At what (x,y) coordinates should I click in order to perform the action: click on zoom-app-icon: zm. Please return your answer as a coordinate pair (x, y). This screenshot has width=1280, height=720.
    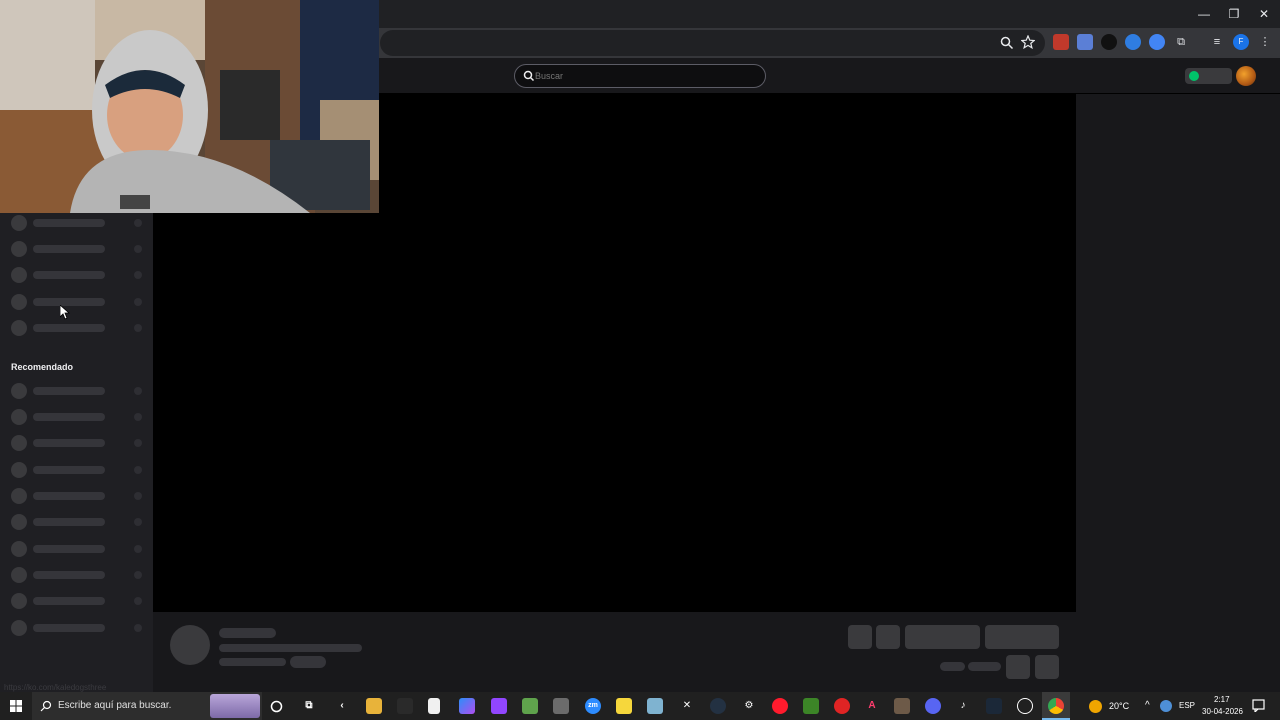
    Looking at the image, I should click on (593, 706).